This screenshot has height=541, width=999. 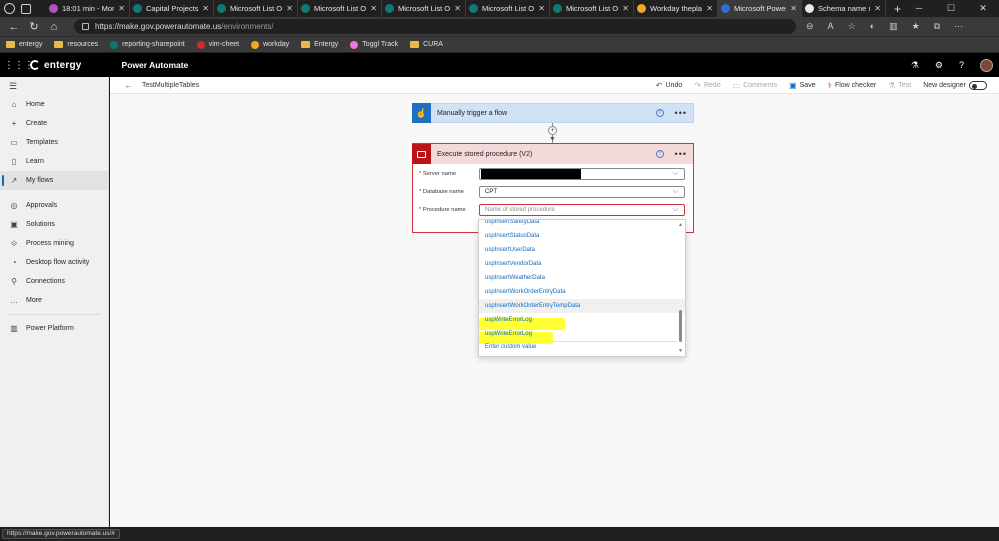 What do you see at coordinates (852, 26) in the screenshot?
I see `favorite-star-icon: ☆` at bounding box center [852, 26].